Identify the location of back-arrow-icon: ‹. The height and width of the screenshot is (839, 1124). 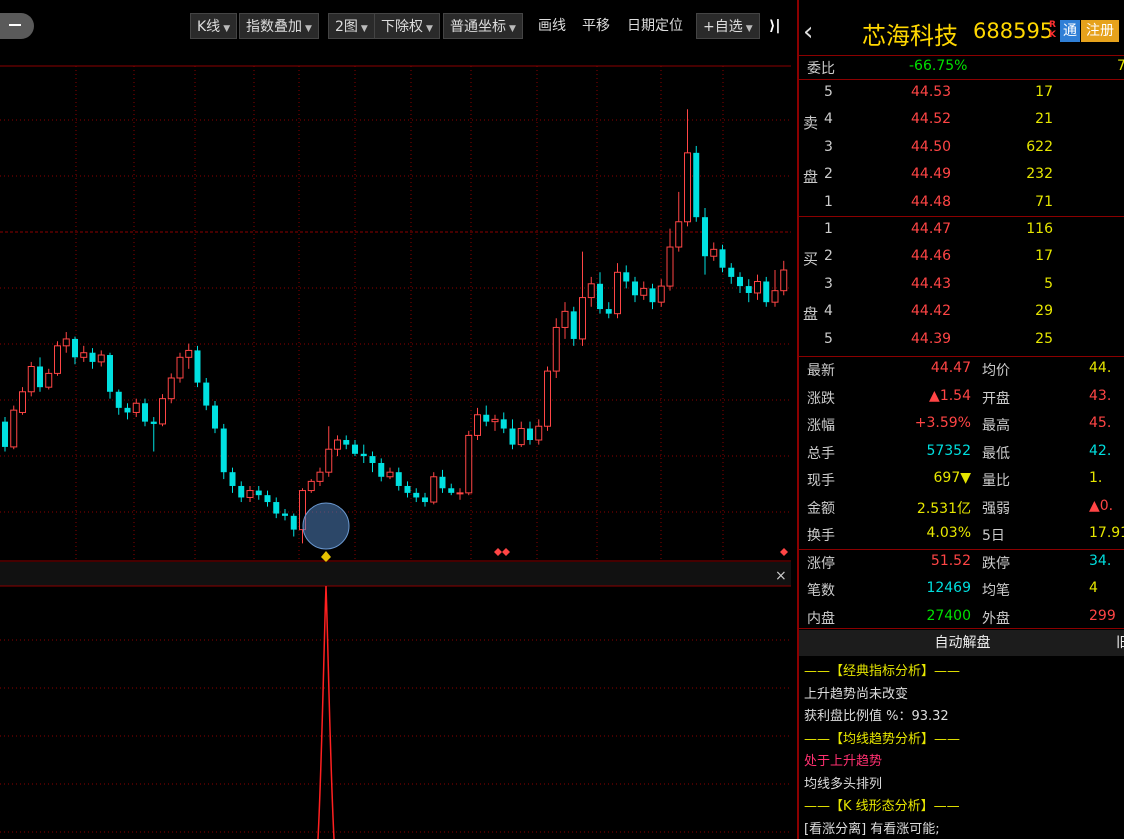
(808, 32).